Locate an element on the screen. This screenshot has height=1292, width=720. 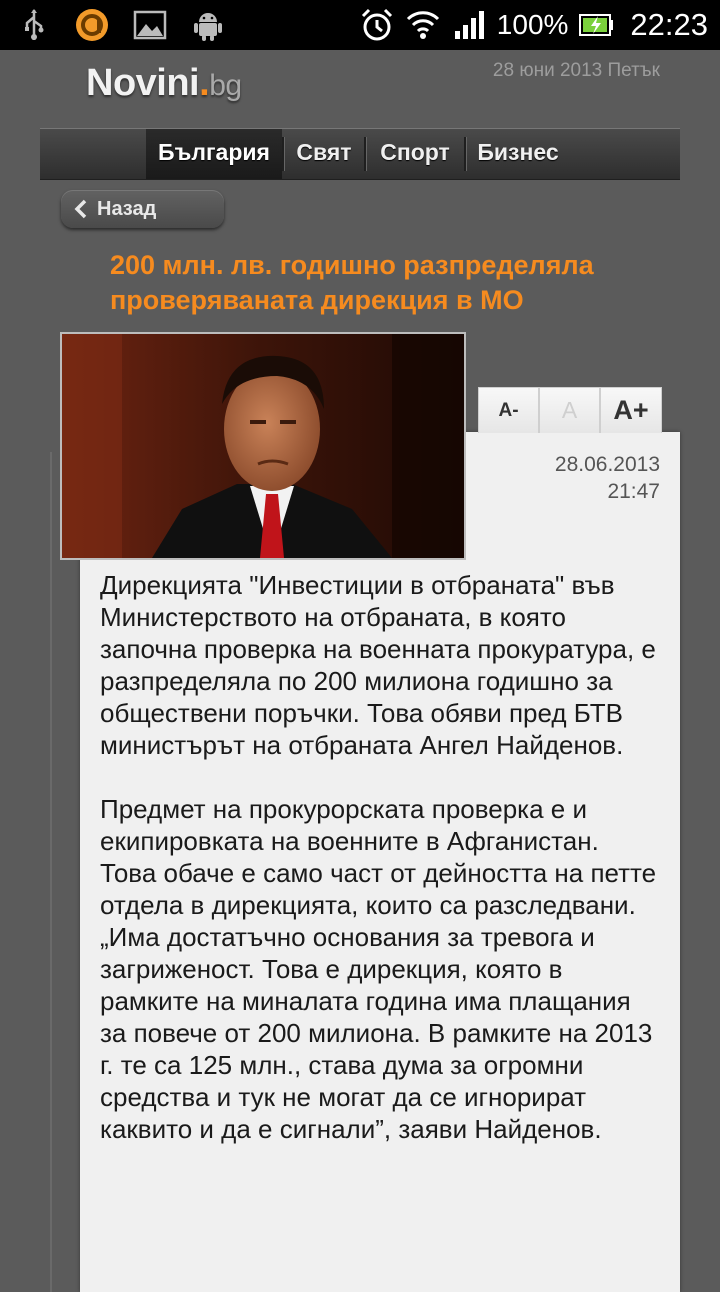
chevron-left-icon is located at coordinates (80, 209).